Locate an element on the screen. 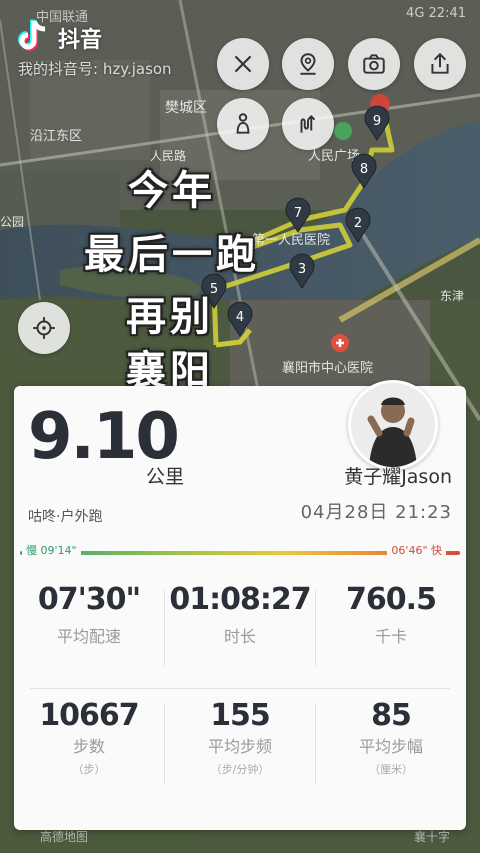  camera-icon is located at coordinates (374, 64).